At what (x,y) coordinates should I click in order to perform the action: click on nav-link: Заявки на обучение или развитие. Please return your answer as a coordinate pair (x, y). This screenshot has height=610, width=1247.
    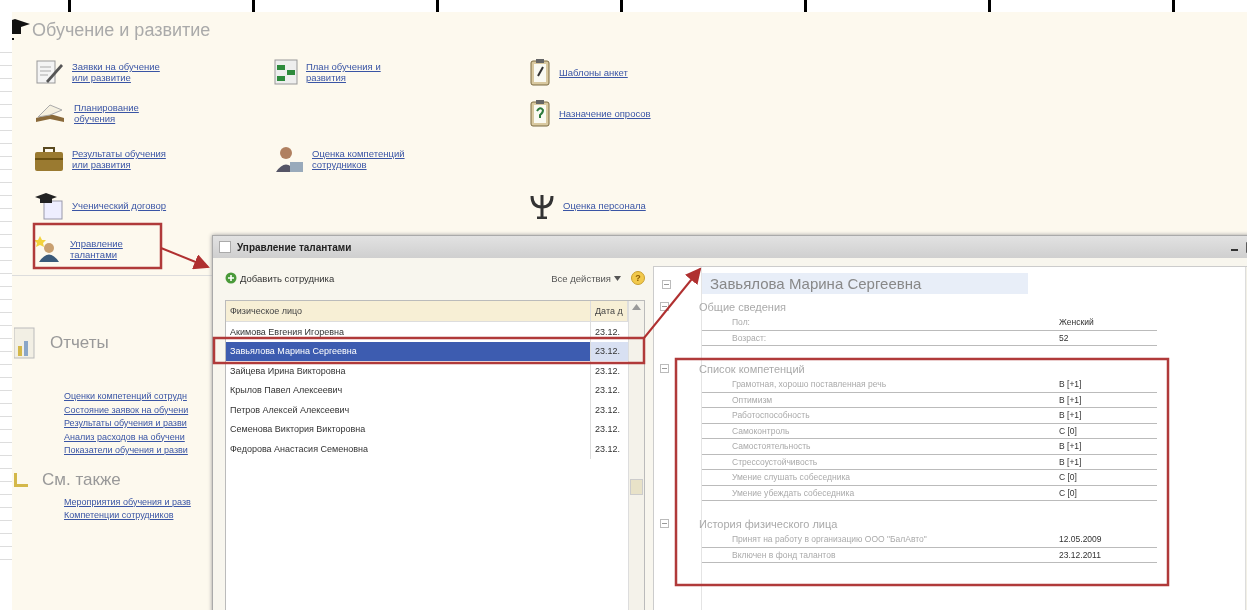
    Looking at the image, I should click on (120, 72).